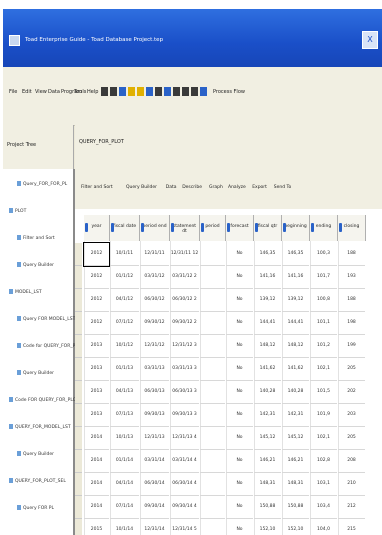 The image size is (382, 535). I want to click on table-cell: 06/30/13 3, so click(184, 392).